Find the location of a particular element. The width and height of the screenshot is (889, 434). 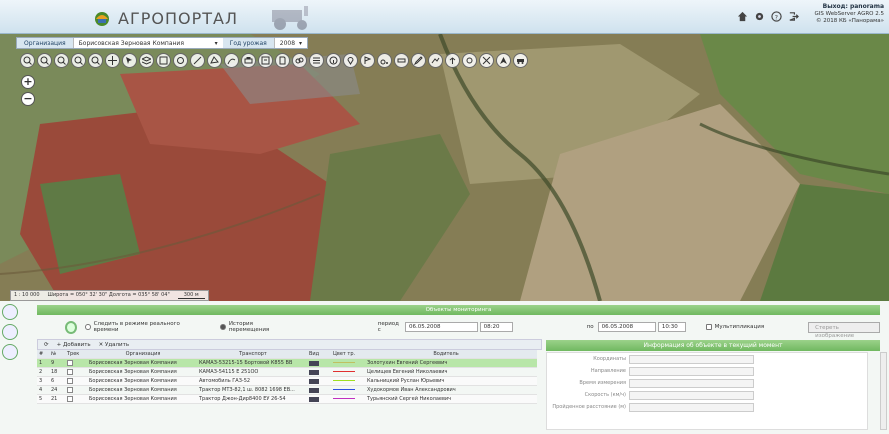

col-track: Трек is located at coordinates (76, 354).